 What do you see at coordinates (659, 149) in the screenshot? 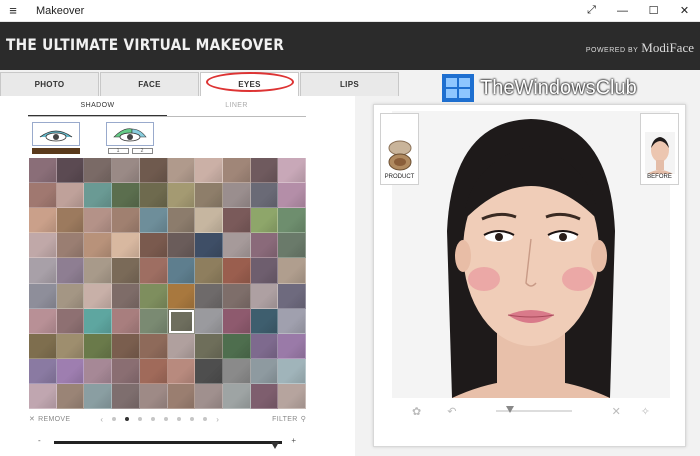
I see `before-button: BEFORE` at bounding box center [659, 149].